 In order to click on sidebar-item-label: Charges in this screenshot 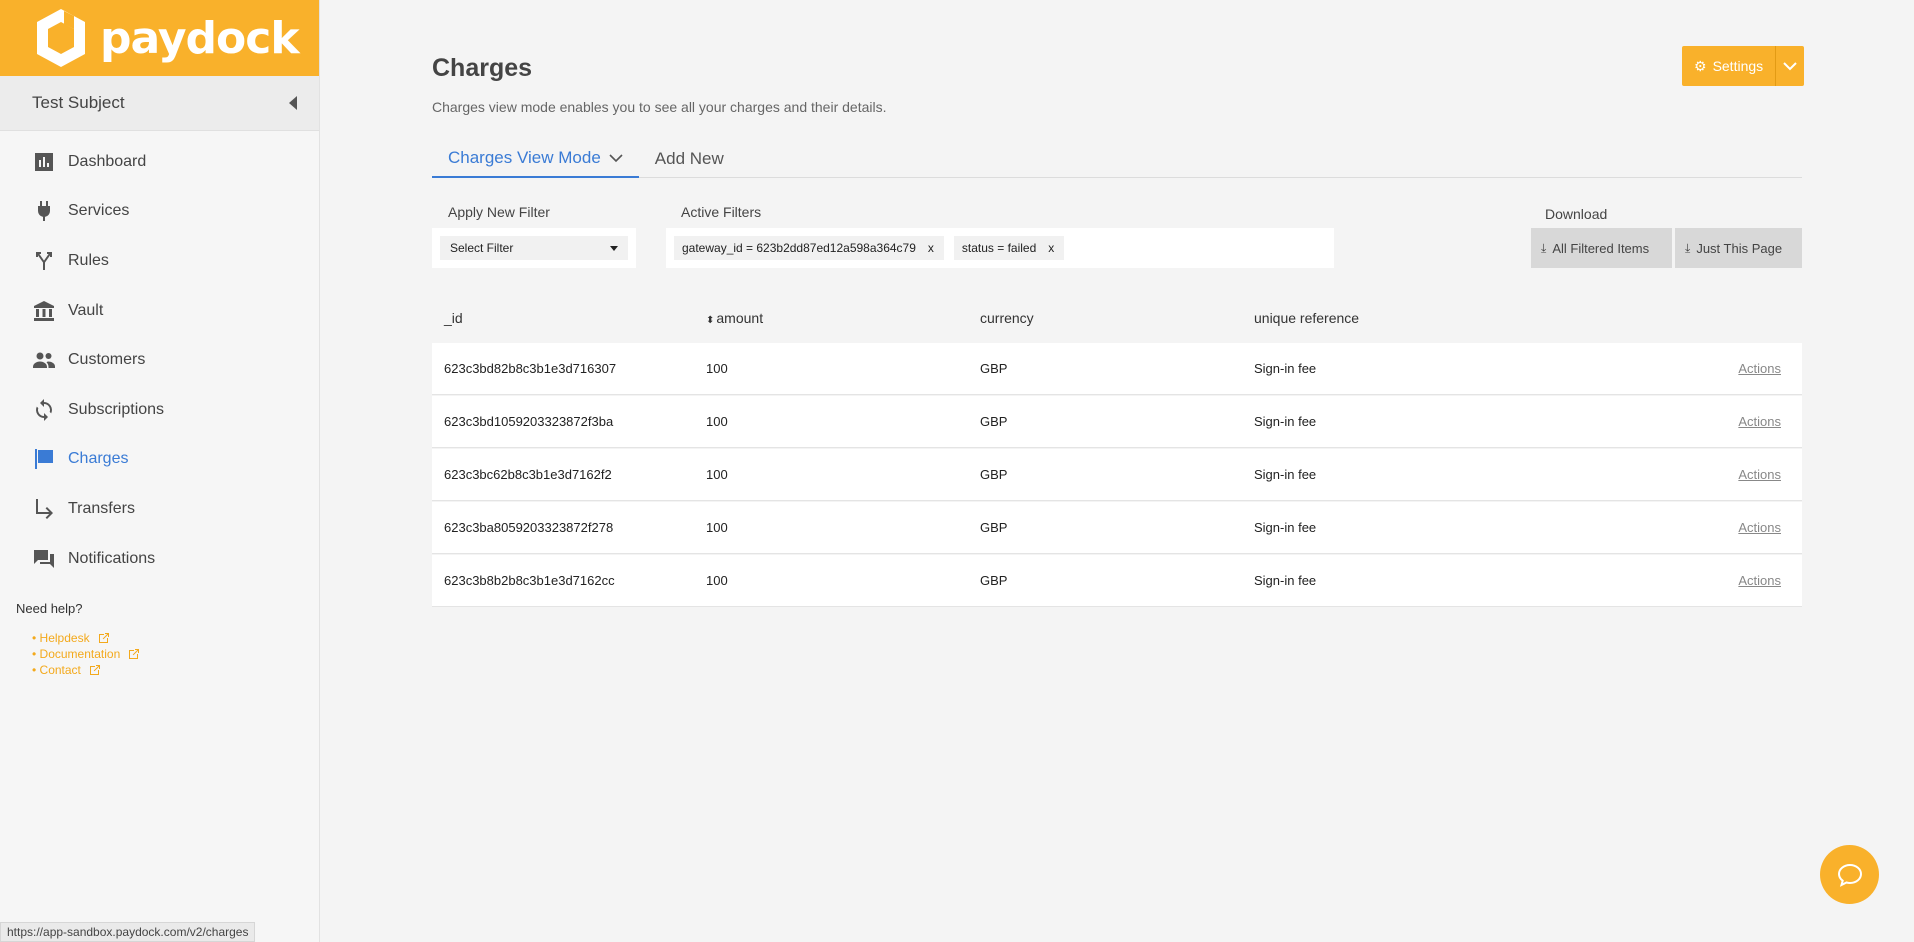, I will do `click(98, 459)`.